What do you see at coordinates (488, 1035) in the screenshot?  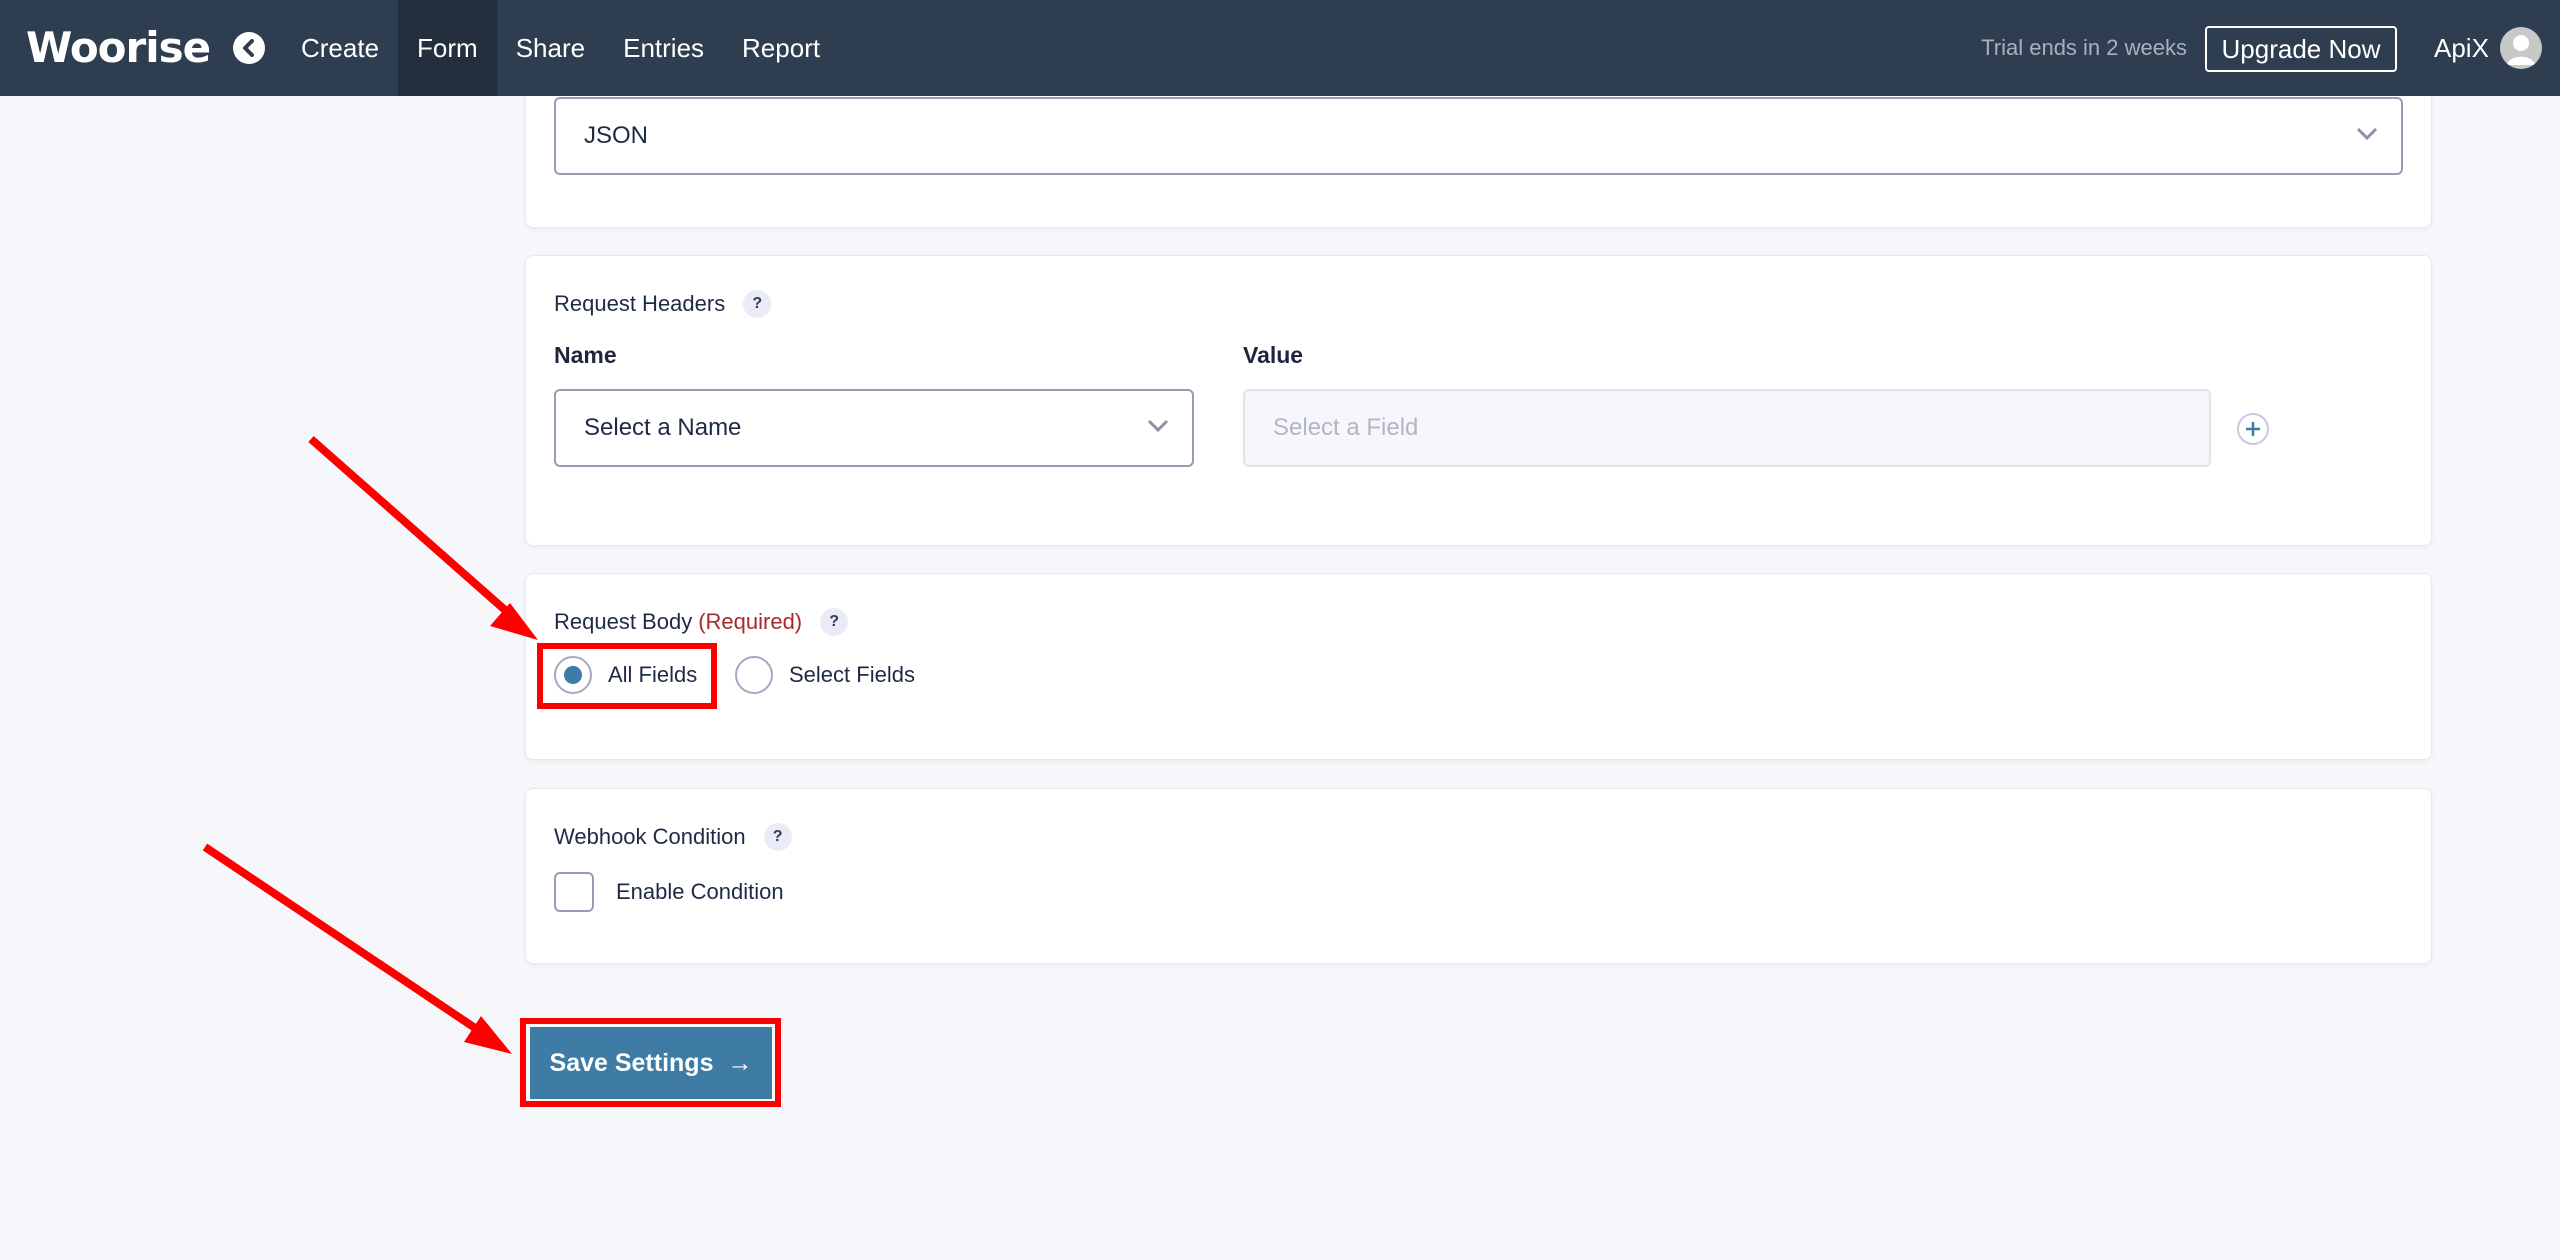 I see `arrowhead` at bounding box center [488, 1035].